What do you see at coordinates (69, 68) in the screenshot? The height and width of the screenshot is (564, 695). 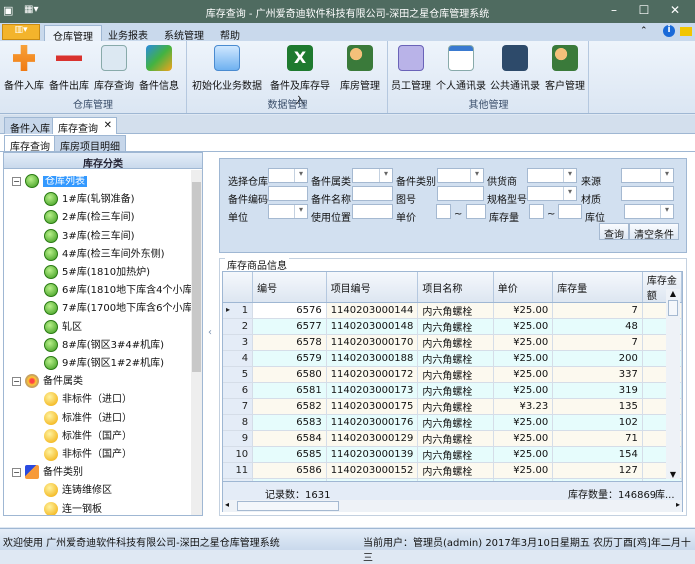 I see `stock-out-button: 备件出库` at bounding box center [69, 68].